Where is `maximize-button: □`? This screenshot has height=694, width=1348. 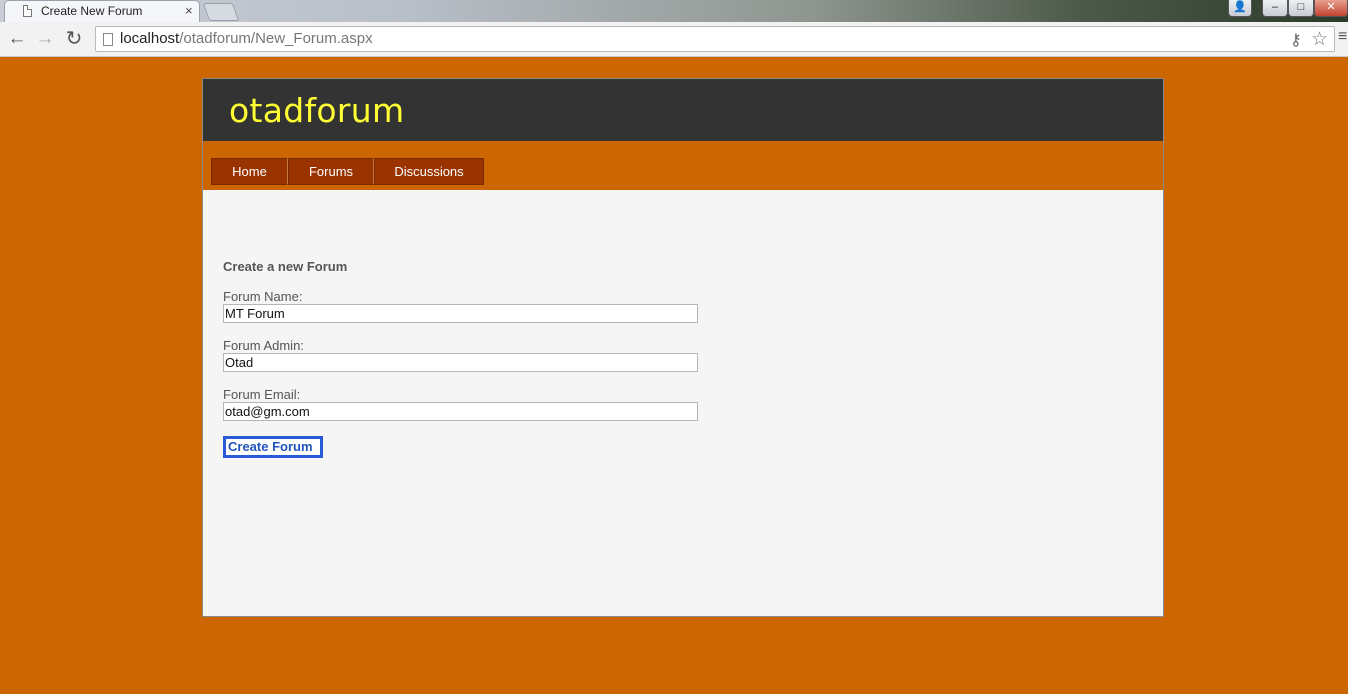 maximize-button: □ is located at coordinates (1301, 8).